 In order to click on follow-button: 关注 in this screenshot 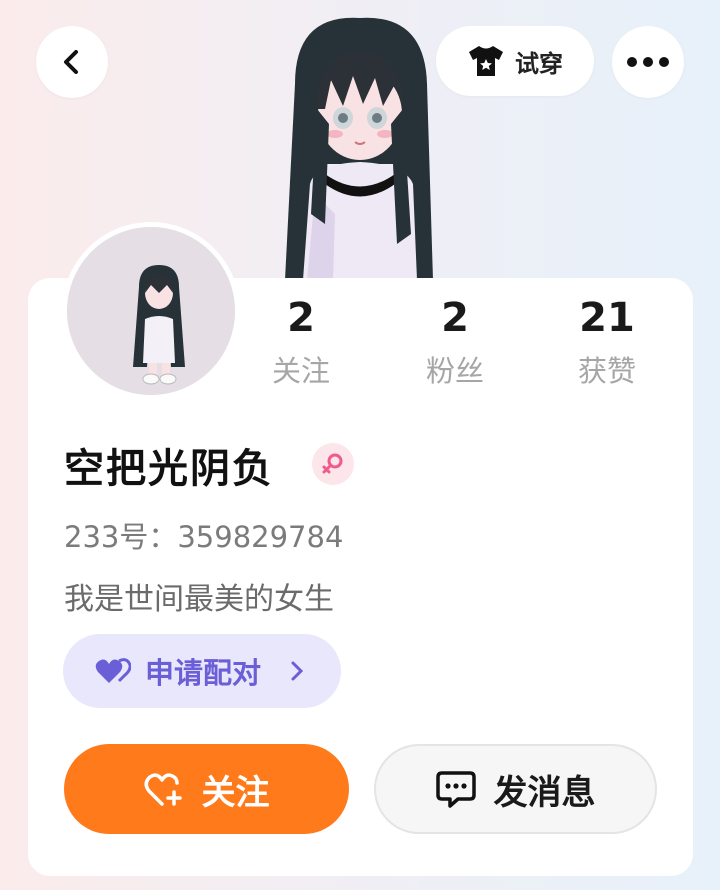, I will do `click(206, 789)`.